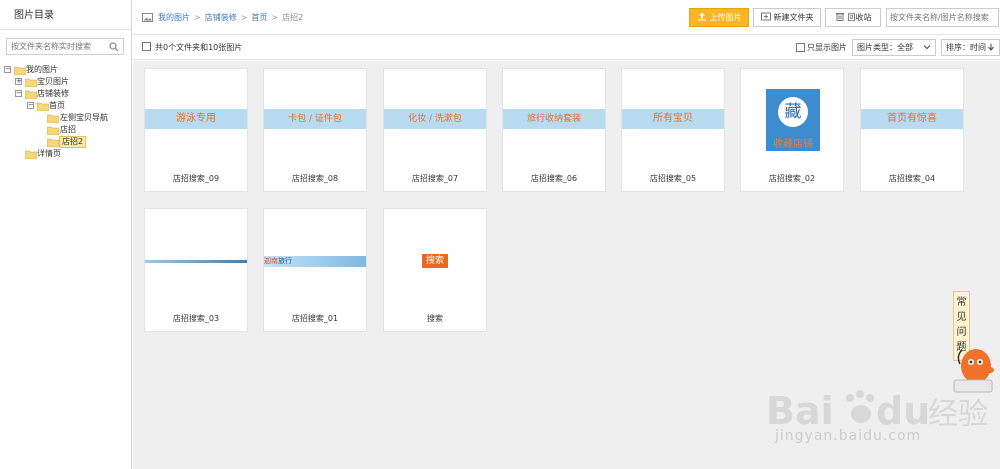 This screenshot has height=469, width=1000. I want to click on image-tile: 藏 收藏店铺 店招搜索_02, so click(792, 130).